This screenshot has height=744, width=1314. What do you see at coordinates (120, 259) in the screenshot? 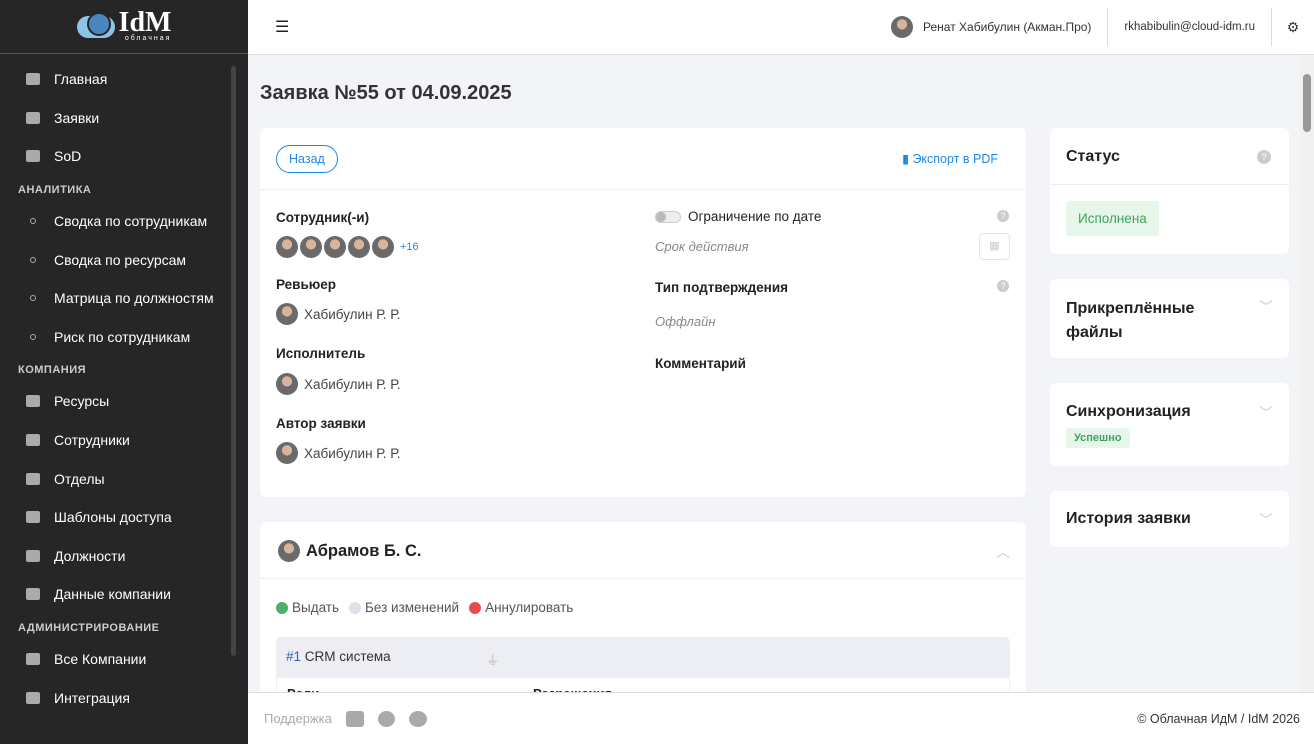
I see `sidebar-item-label: Сводка по ресурсам` at bounding box center [120, 259].